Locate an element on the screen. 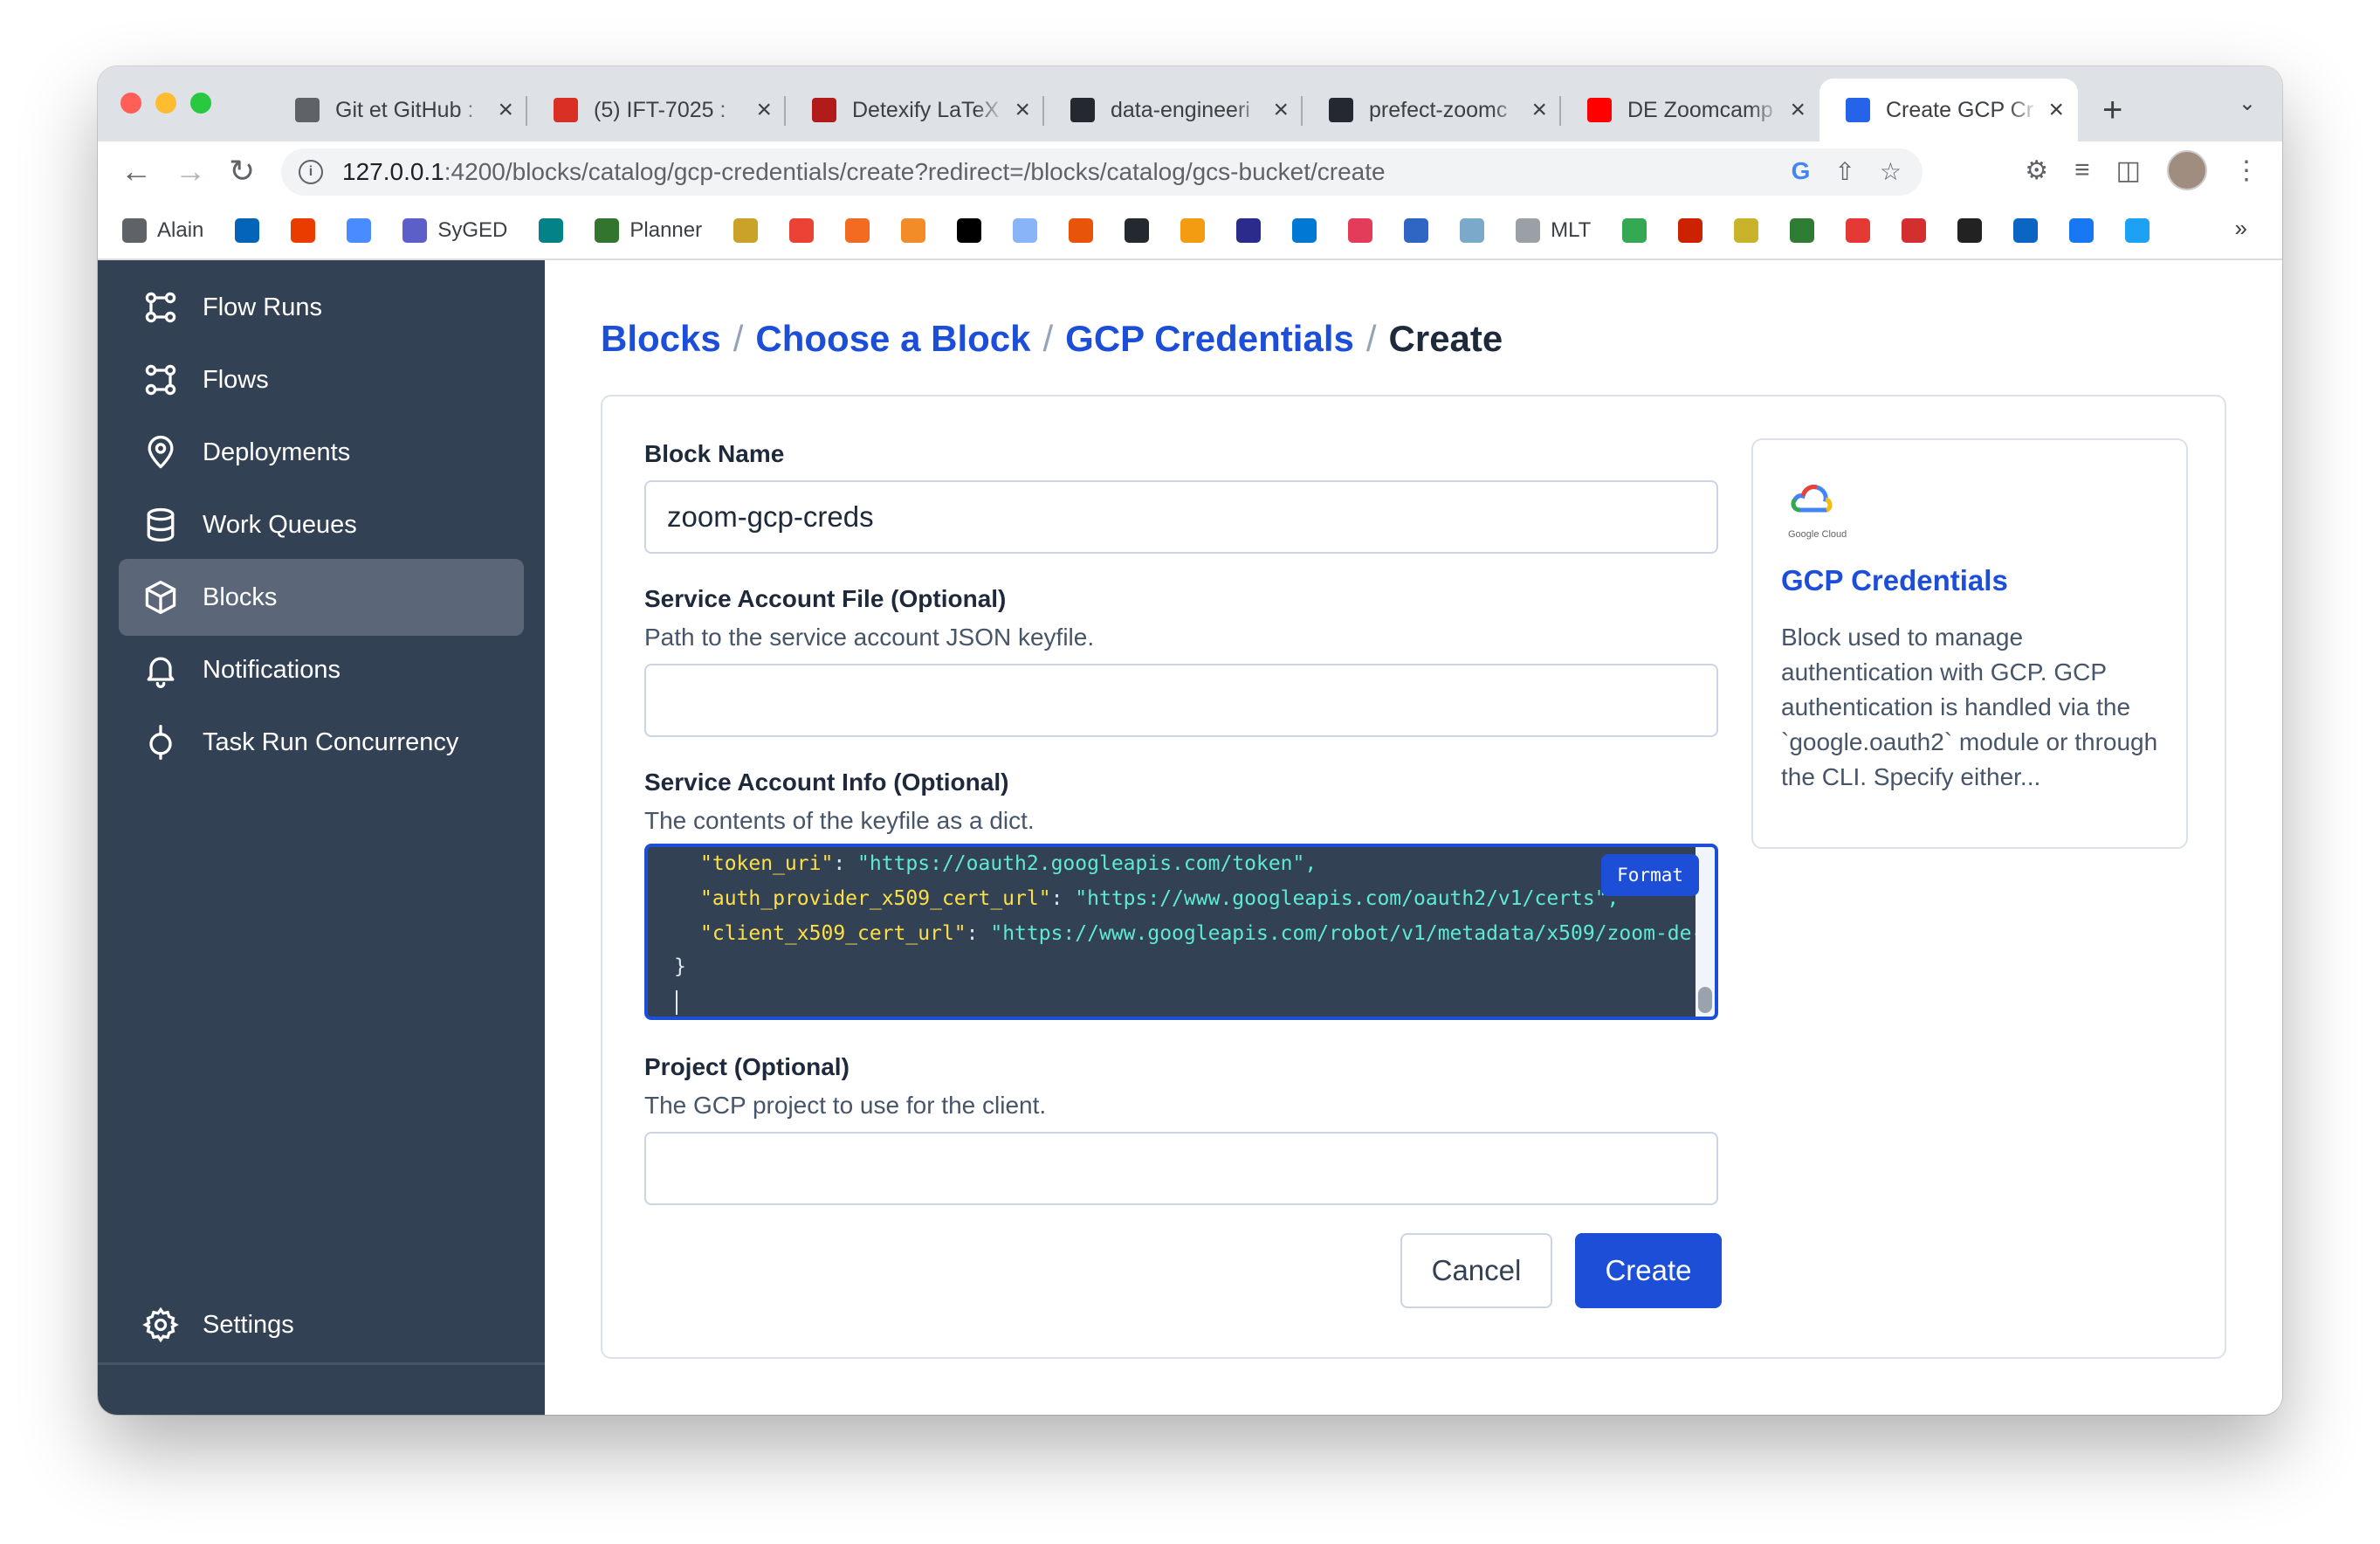  site-info-icon: i is located at coordinates (311, 172).